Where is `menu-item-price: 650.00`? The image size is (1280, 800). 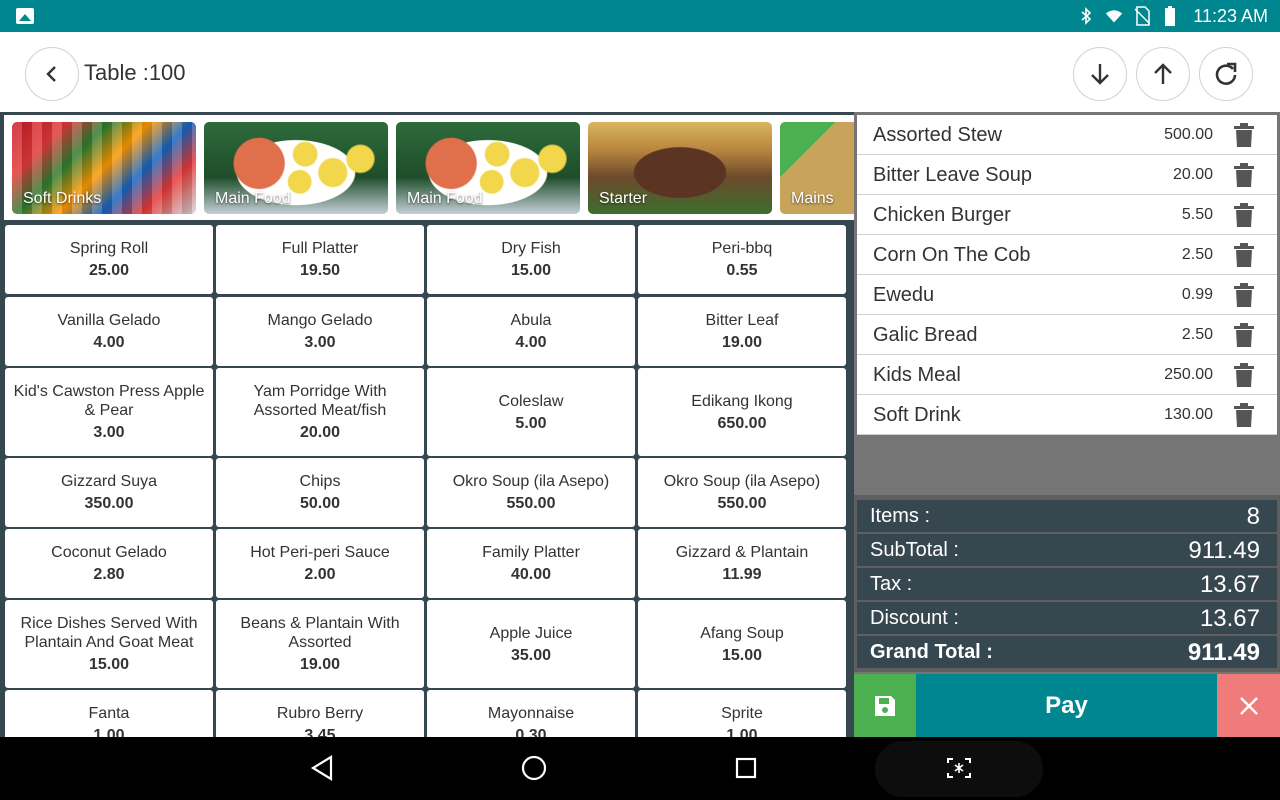 menu-item-price: 650.00 is located at coordinates (742, 423).